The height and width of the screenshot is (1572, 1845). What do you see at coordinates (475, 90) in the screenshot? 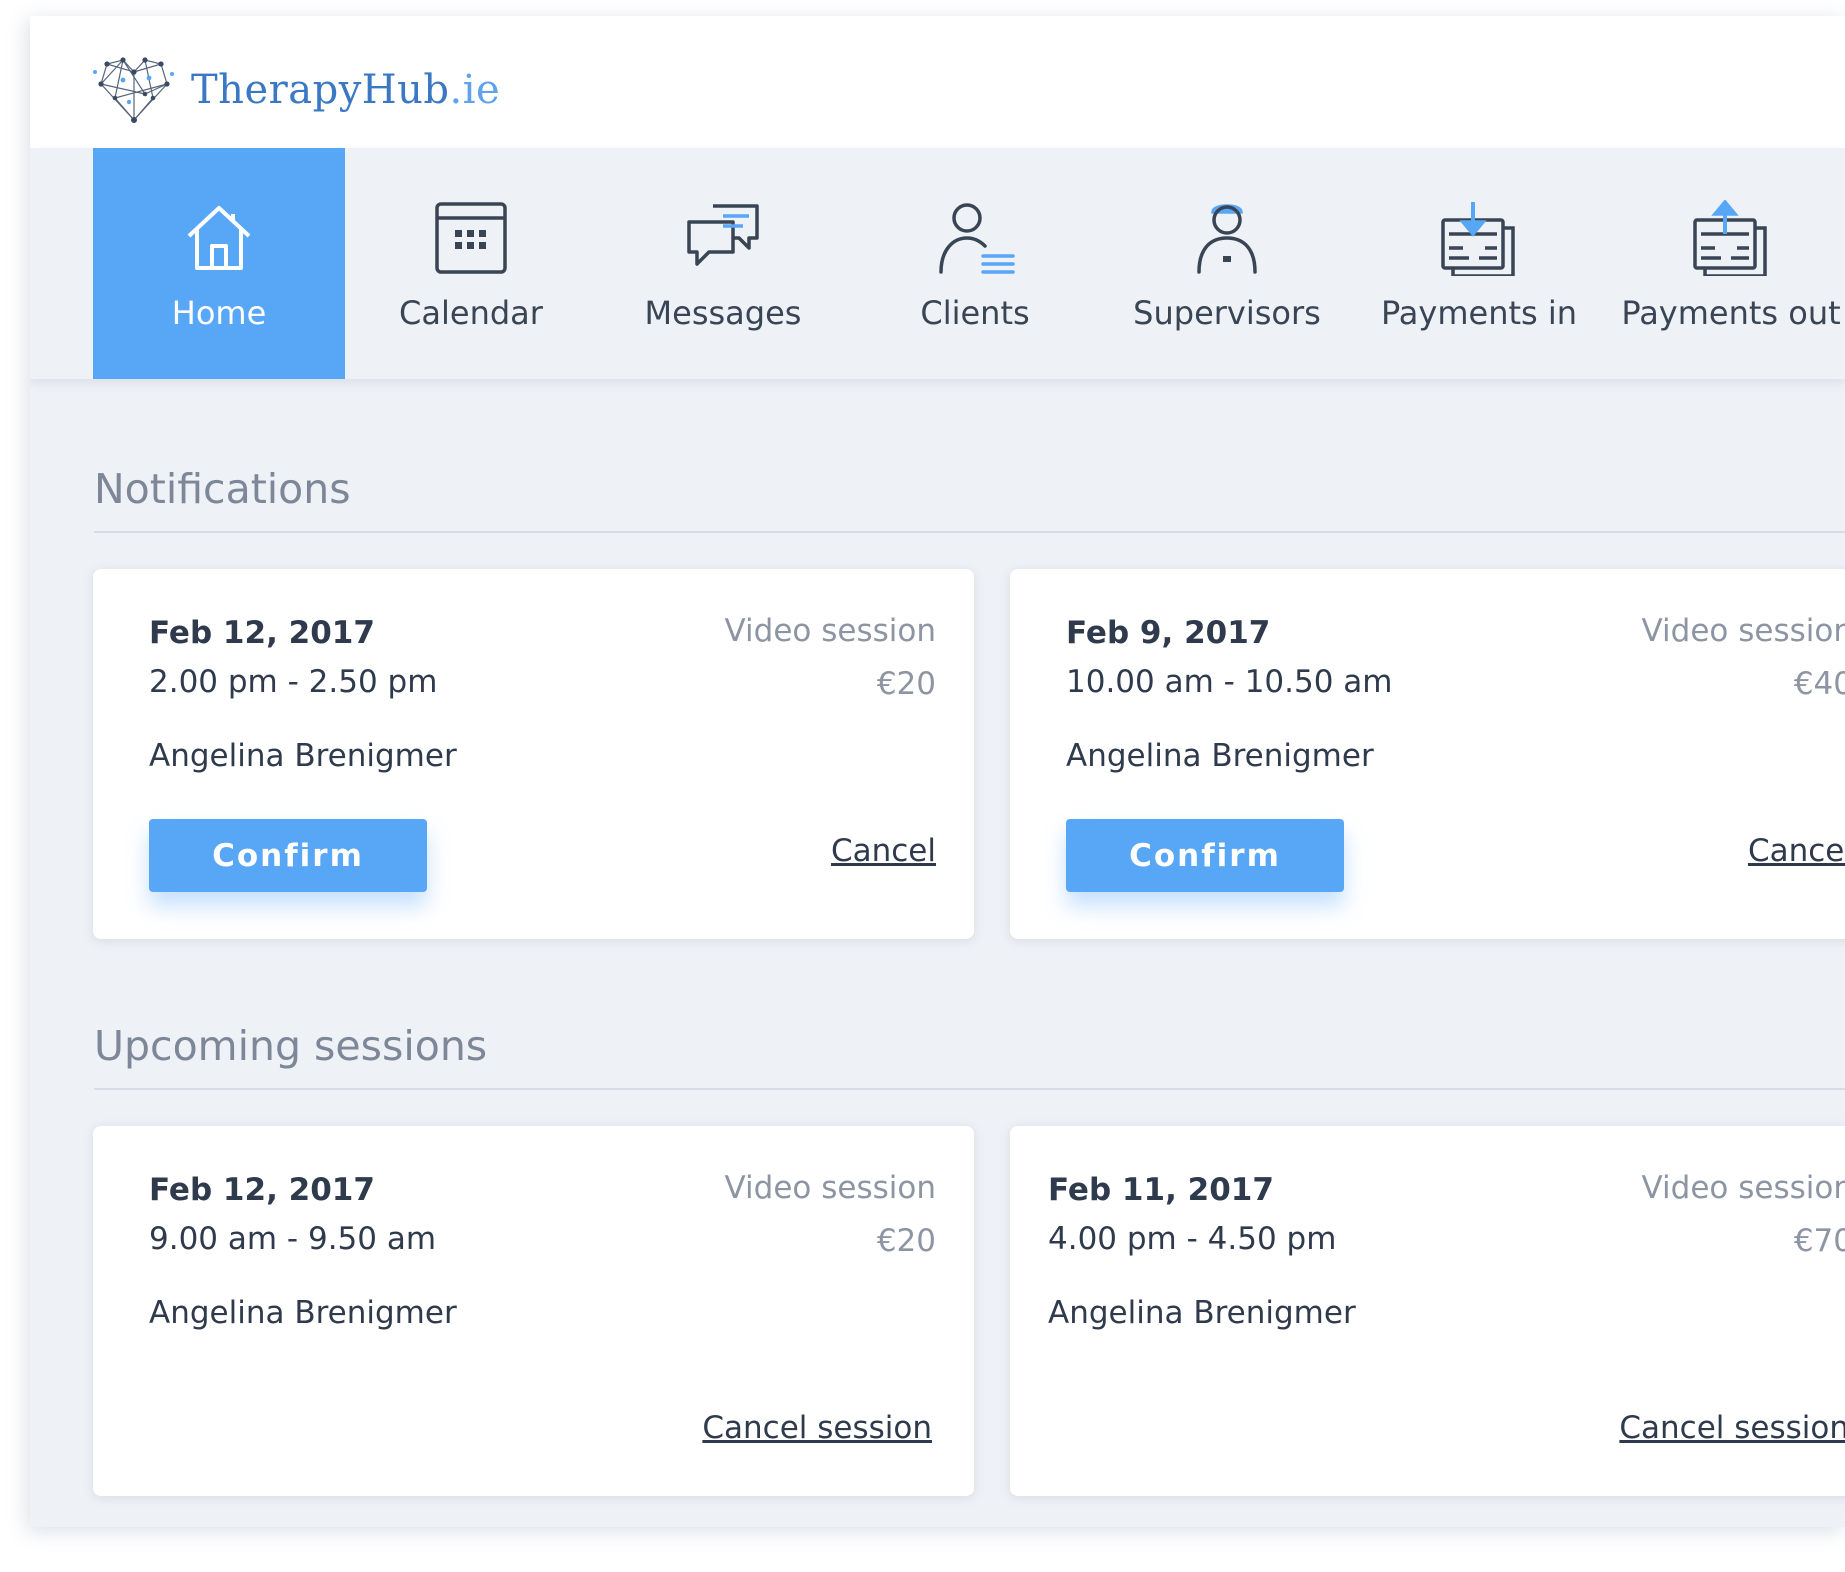
I see `brand-name-domain: .ie` at bounding box center [475, 90].